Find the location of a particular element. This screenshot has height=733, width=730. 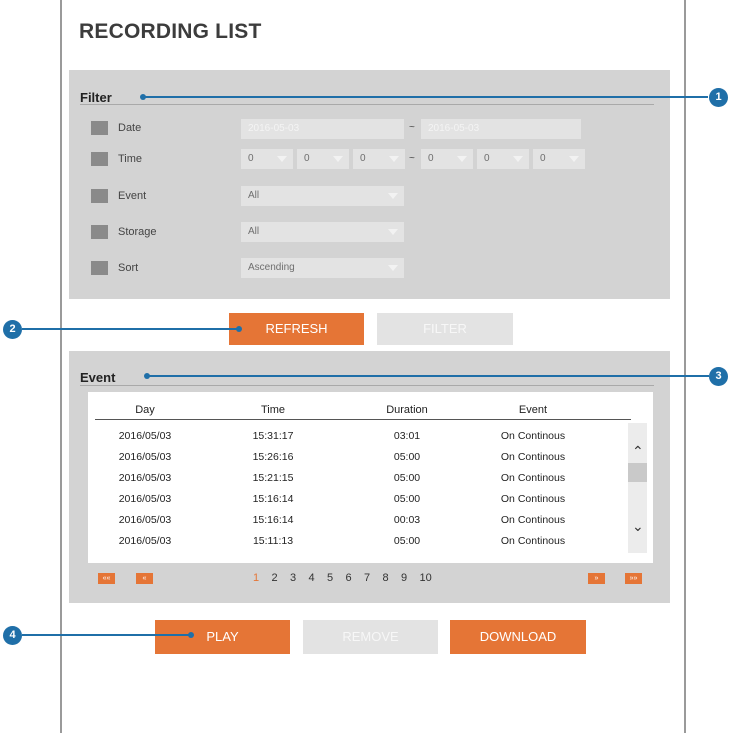

page-number-link: 3 is located at coordinates (293, 578).